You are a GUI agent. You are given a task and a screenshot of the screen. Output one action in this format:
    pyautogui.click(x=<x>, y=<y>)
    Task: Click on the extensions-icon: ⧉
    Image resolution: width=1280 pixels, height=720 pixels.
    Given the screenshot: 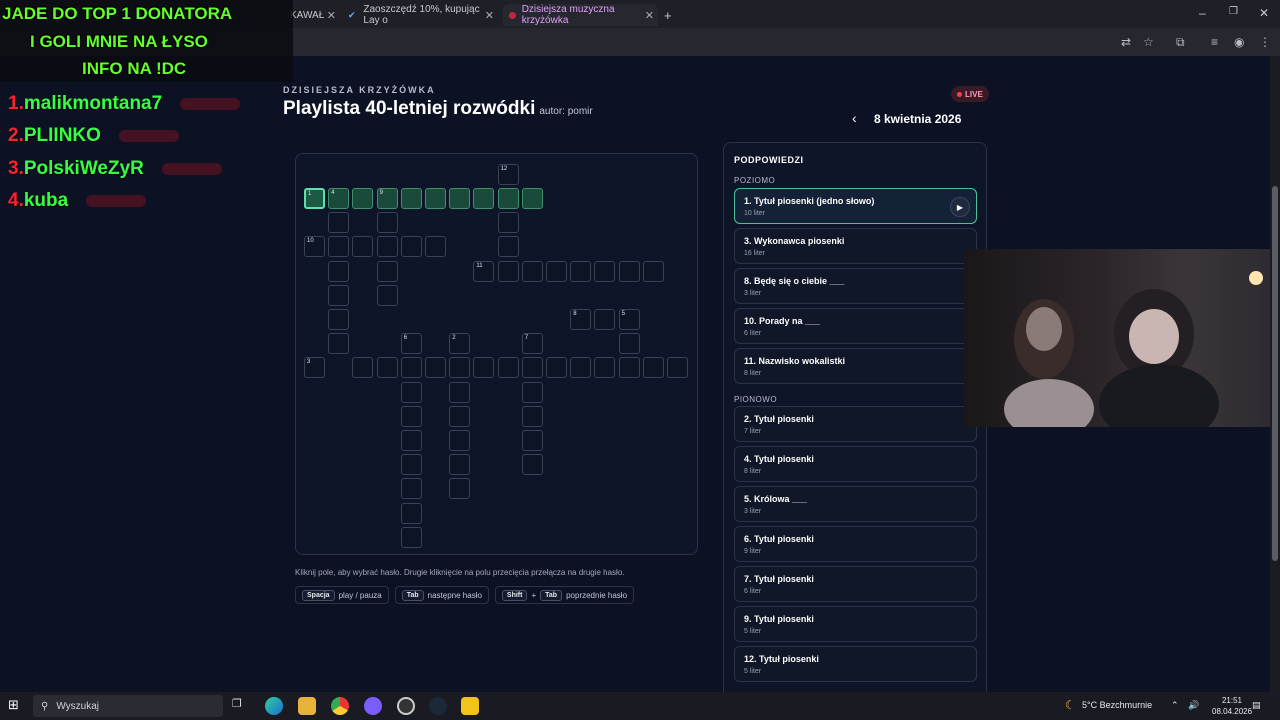 What is the action you would take?
    pyautogui.click(x=1180, y=42)
    